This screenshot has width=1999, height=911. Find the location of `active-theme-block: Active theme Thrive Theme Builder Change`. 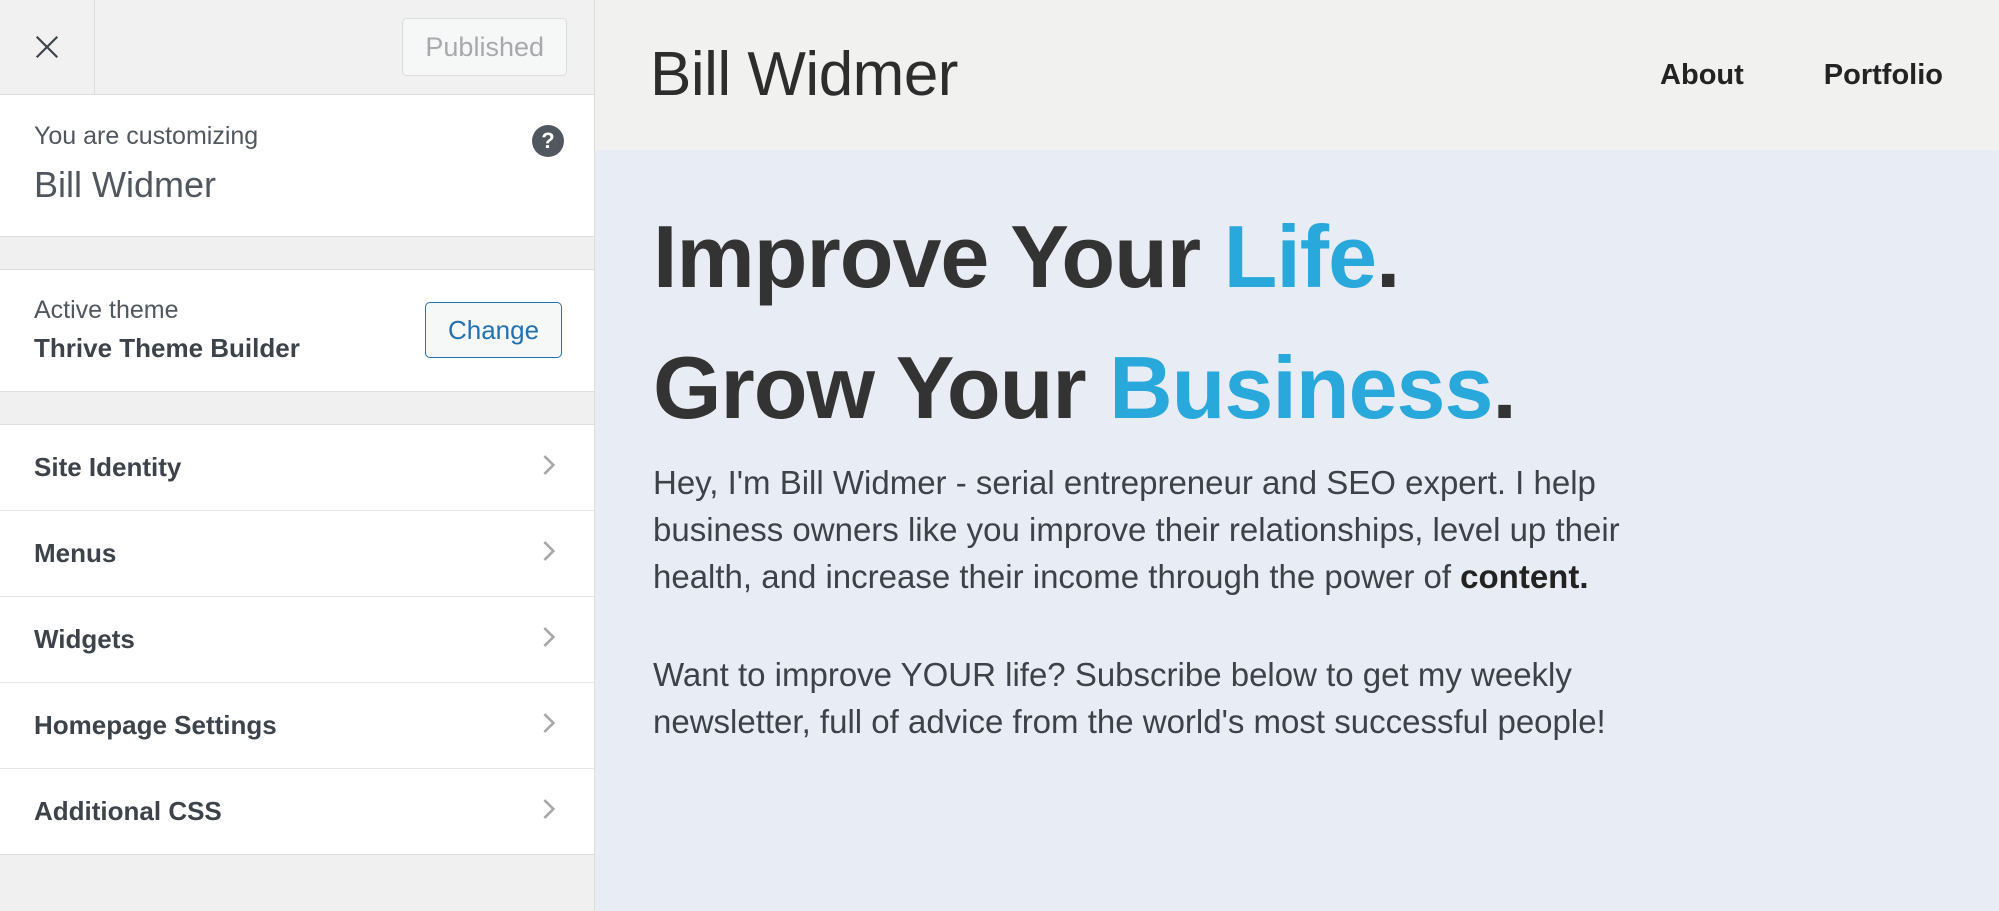

active-theme-block: Active theme Thrive Theme Builder Change is located at coordinates (297, 331).